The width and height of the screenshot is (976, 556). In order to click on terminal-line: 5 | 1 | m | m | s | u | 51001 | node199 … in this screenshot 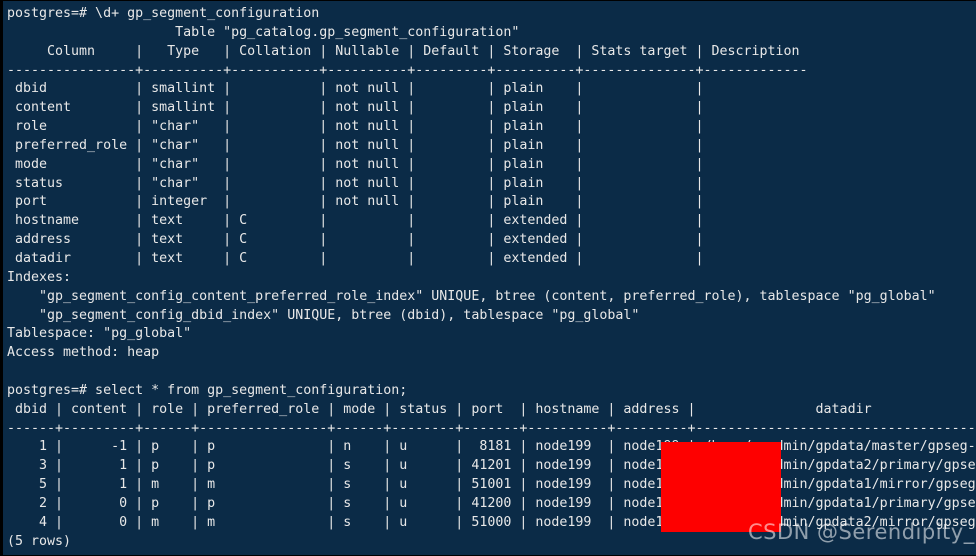, I will do `click(491, 485)`.